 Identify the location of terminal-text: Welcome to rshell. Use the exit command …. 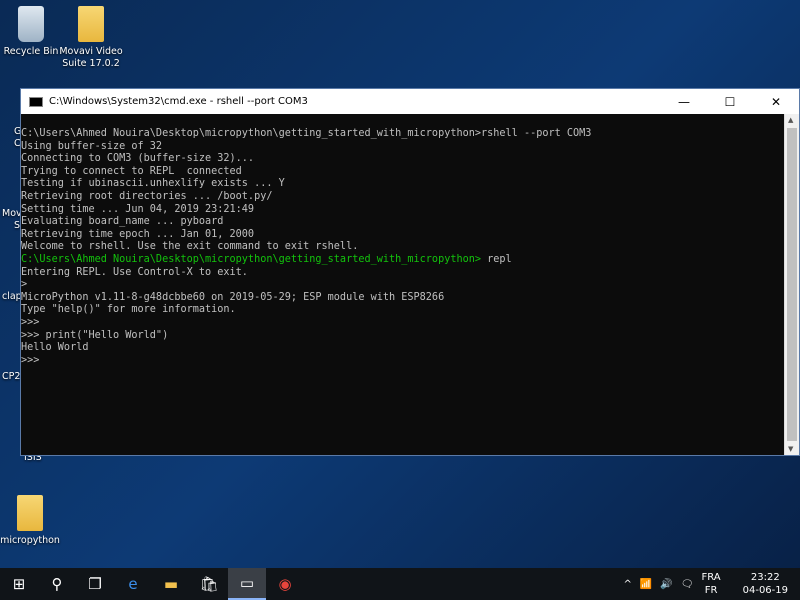
(190, 247).